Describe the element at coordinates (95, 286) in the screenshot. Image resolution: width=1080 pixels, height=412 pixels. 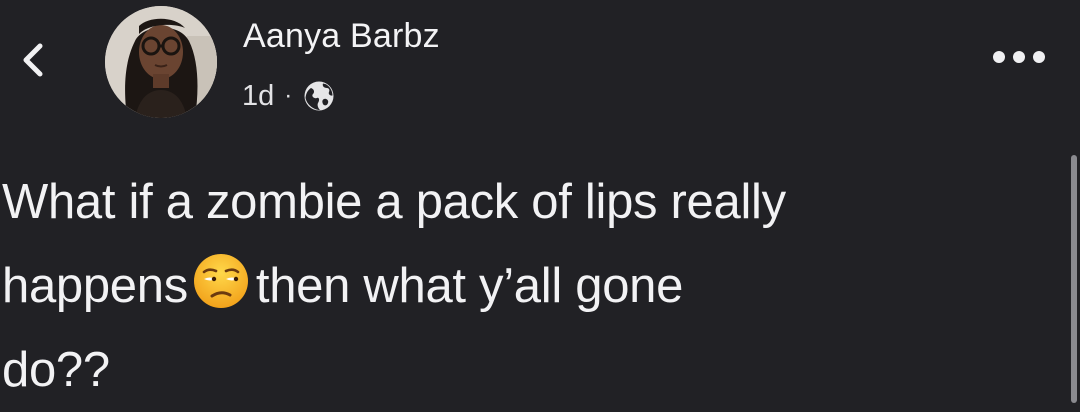
I see `post-line-2-start: happens` at that location.